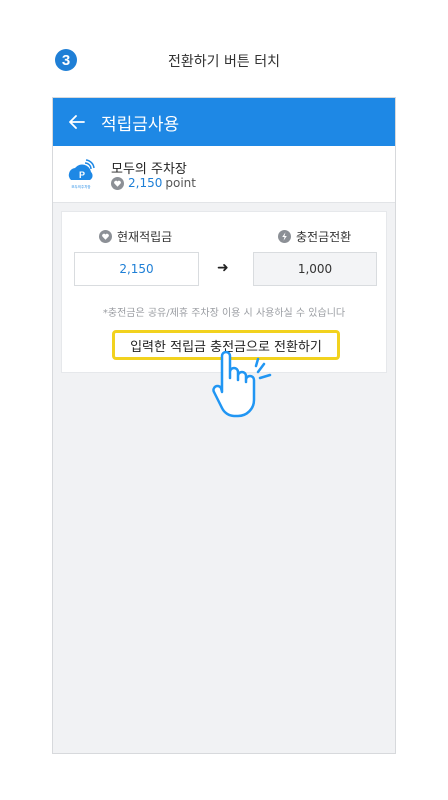 This screenshot has height=800, width=448. Describe the element at coordinates (149, 169) in the screenshot. I see `shop-name: 모두의 주차장` at that location.